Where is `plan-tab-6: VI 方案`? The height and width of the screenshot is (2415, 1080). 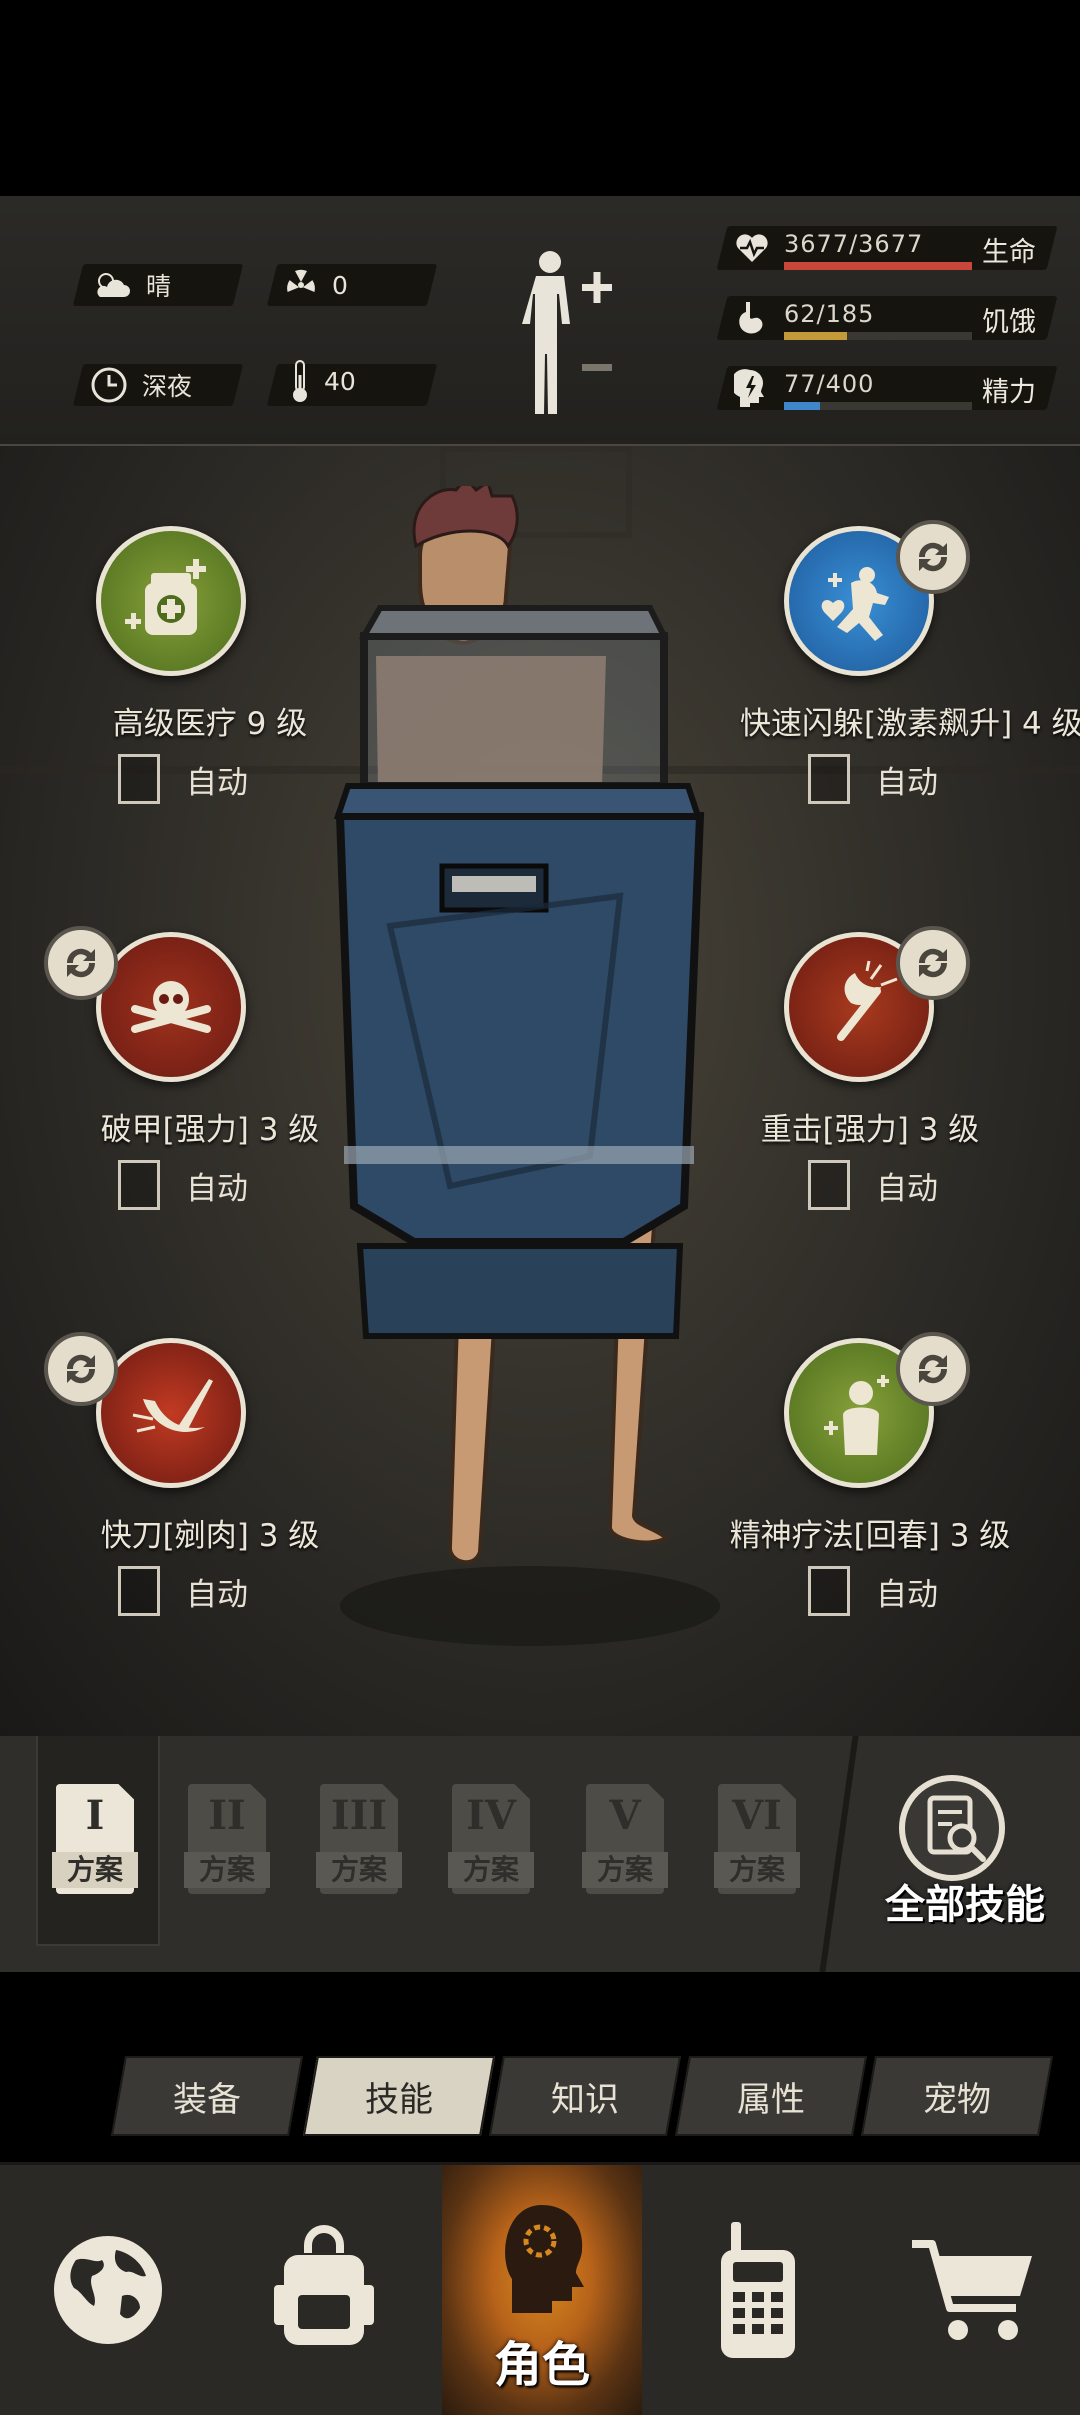 plan-tab-6: VI 方案 is located at coordinates (757, 1839).